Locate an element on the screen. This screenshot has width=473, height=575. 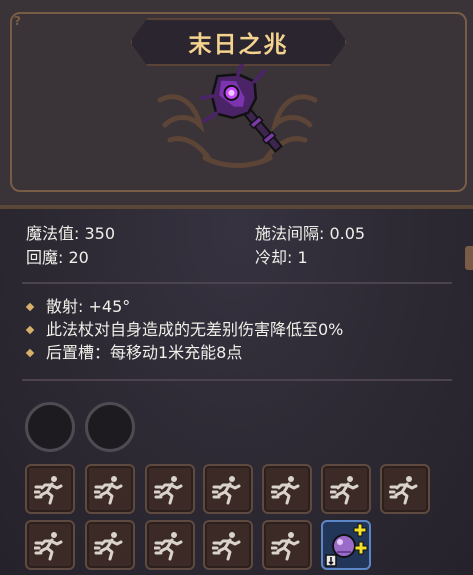
effect-item: 此法杖对自身造成的无差别伤害降低至0% is located at coordinates (184, 330).